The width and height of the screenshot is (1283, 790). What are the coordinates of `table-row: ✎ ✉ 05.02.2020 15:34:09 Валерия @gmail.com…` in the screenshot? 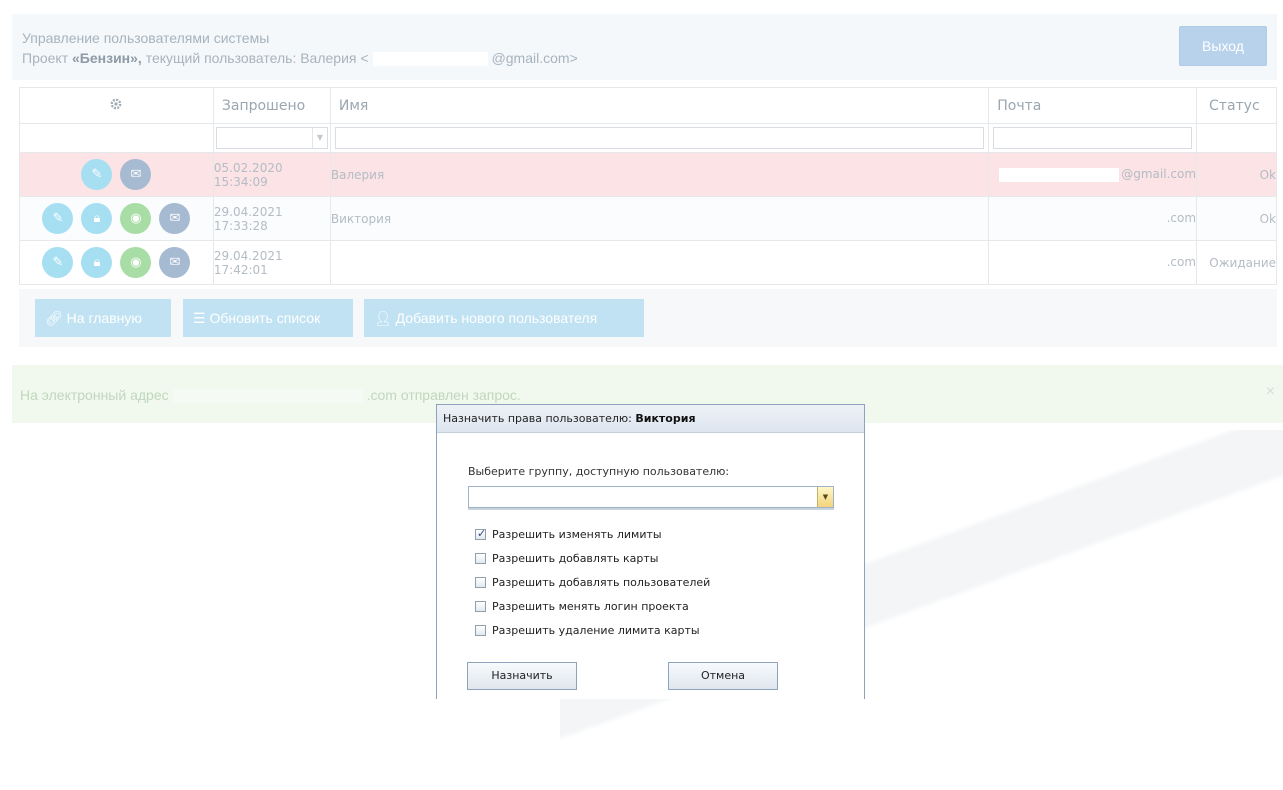 It's located at (648, 174).